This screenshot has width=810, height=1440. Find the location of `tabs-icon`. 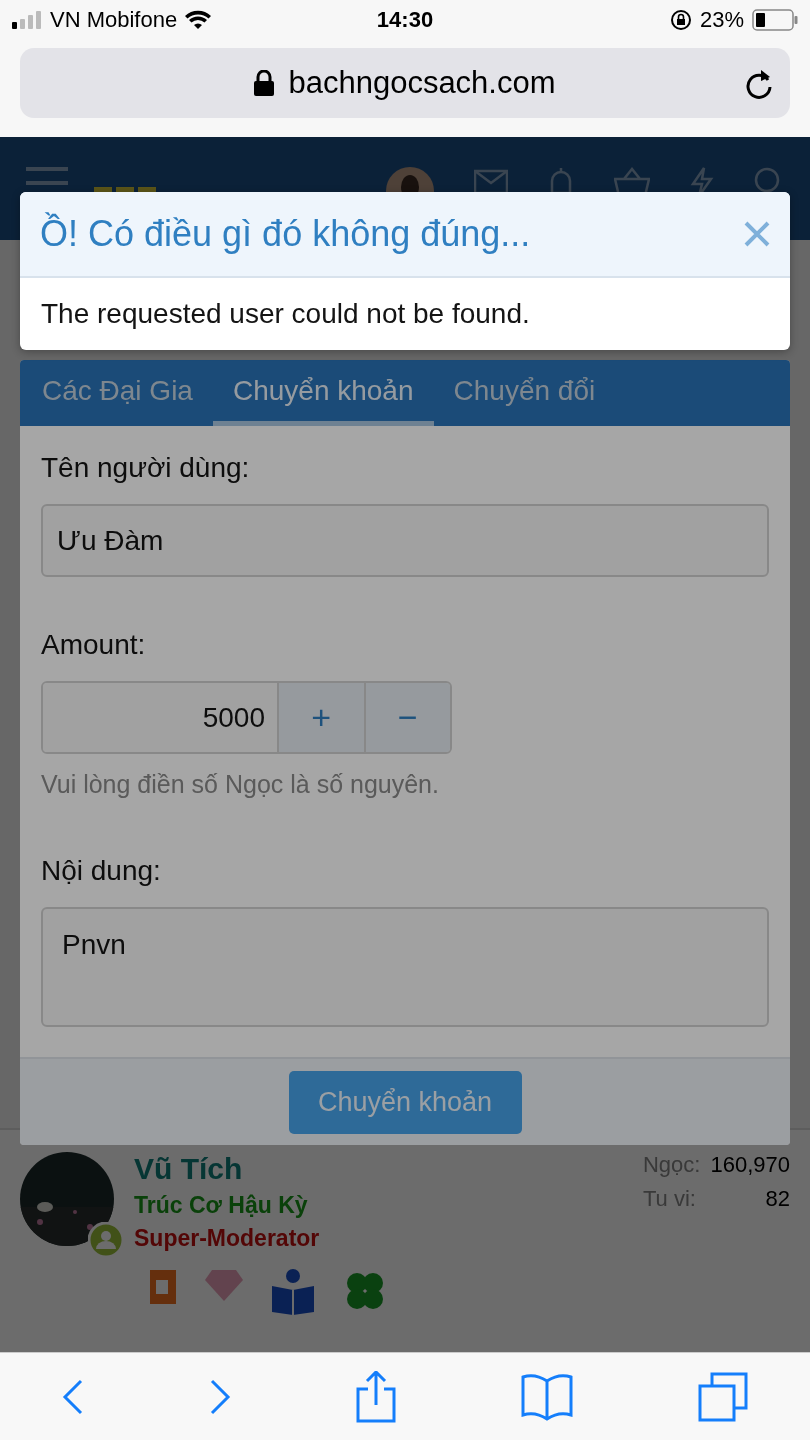

tabs-icon is located at coordinates (722, 1396).